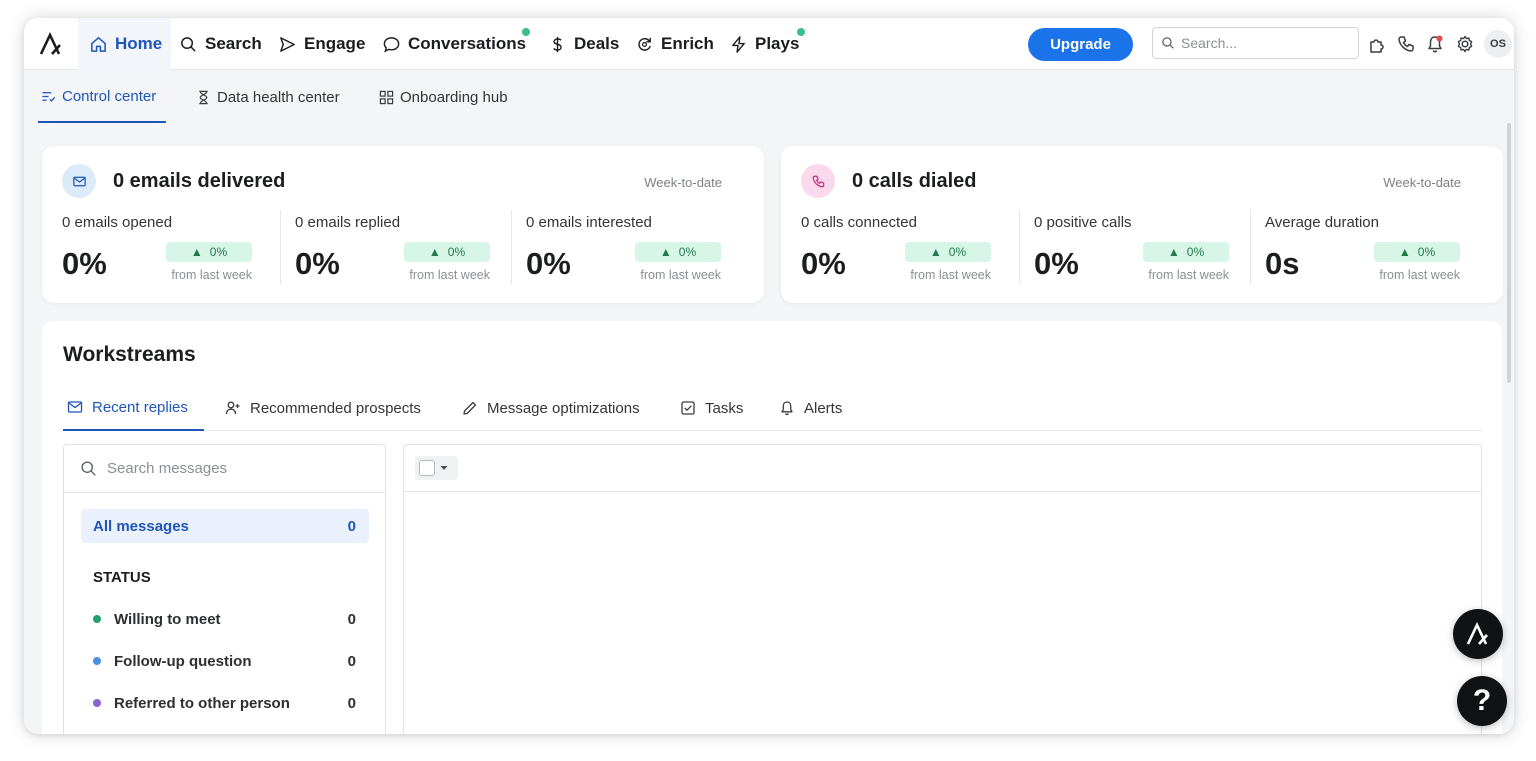 The width and height of the screenshot is (1536, 761). I want to click on message-search-box, so click(224, 469).